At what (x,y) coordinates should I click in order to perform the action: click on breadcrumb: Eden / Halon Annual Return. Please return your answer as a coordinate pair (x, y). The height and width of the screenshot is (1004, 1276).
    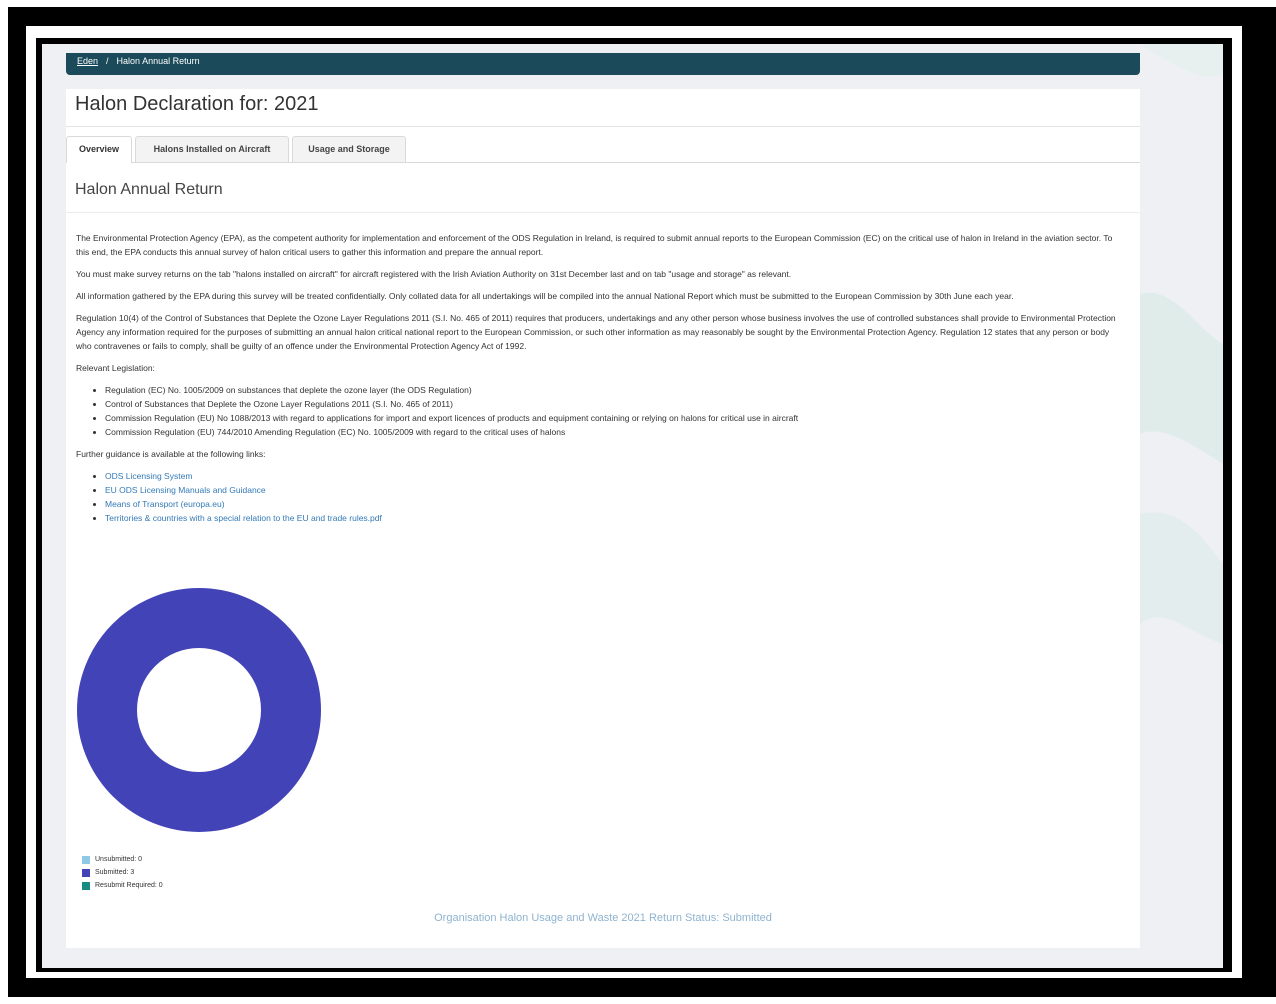
    Looking at the image, I should click on (603, 64).